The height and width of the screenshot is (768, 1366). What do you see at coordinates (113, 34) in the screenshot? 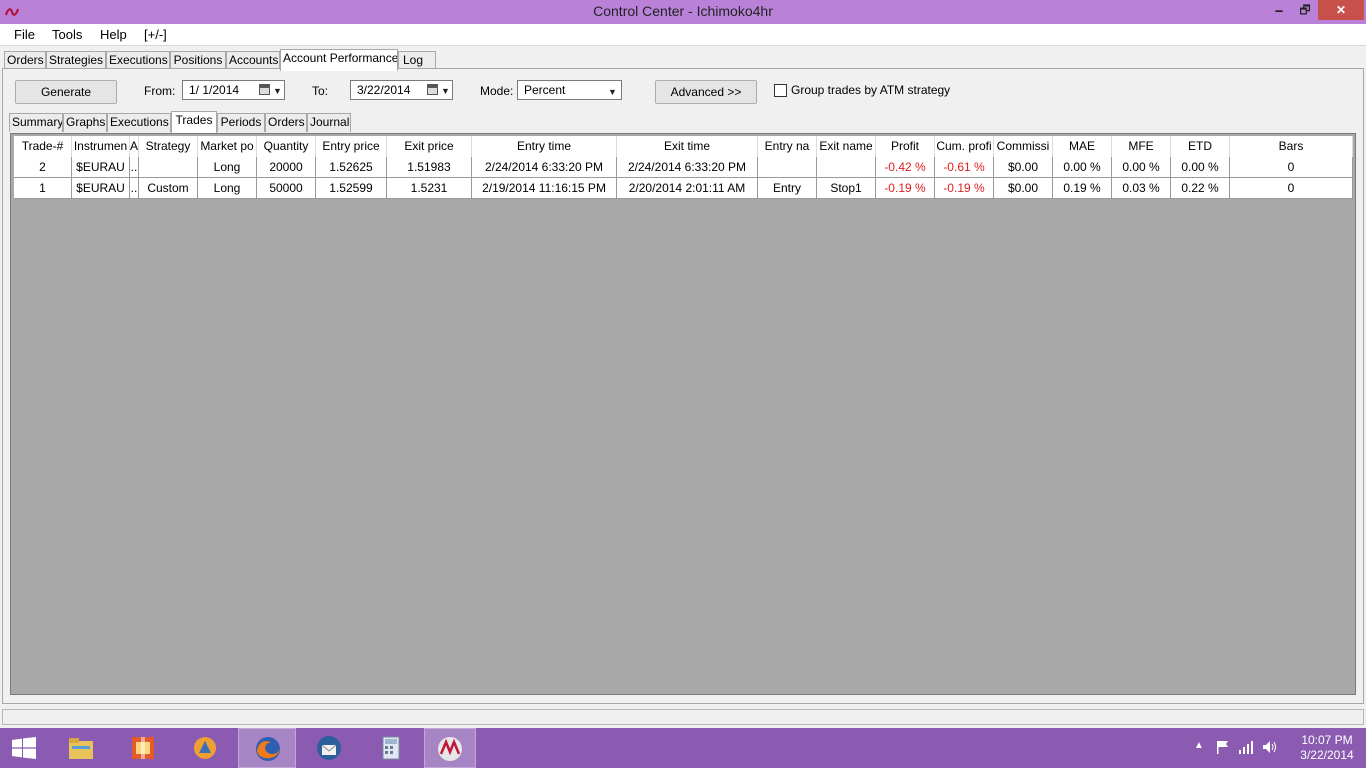
I see `menu-help: Help` at bounding box center [113, 34].